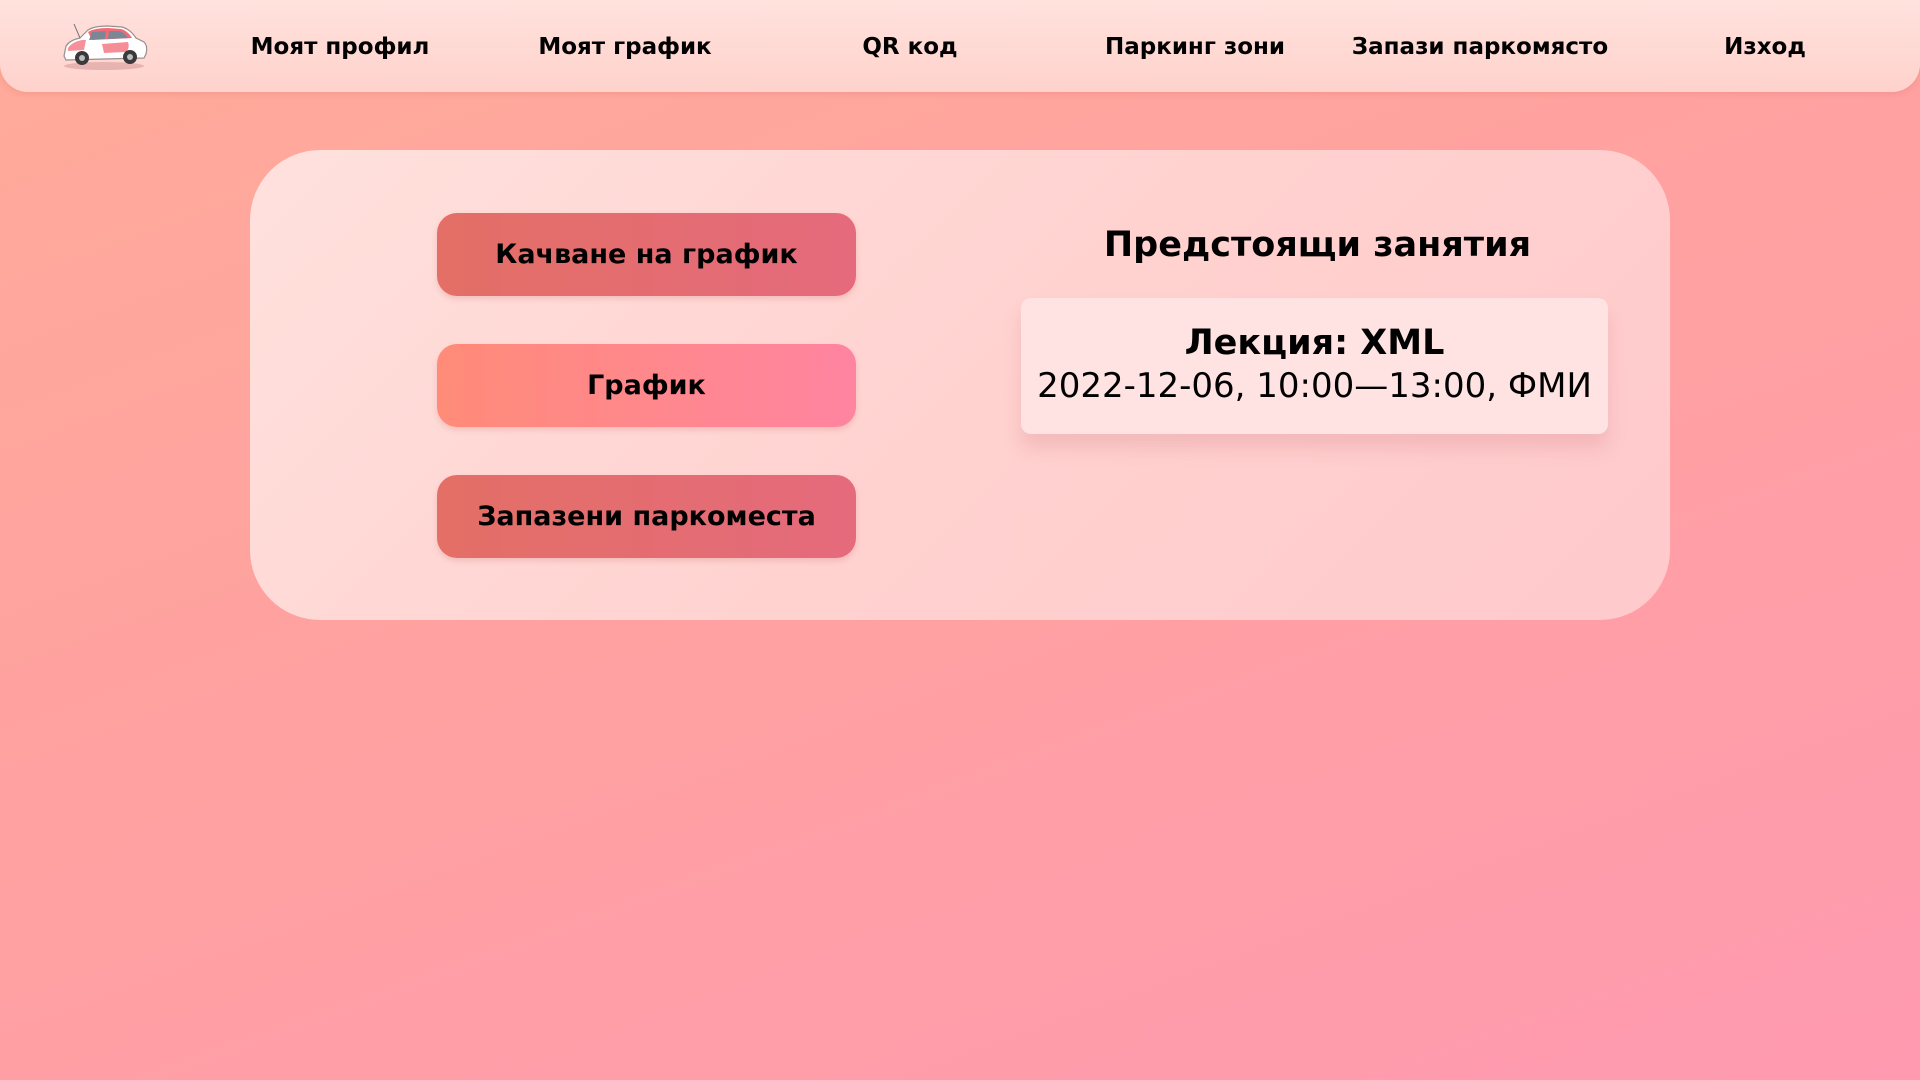 The image size is (1920, 1080). What do you see at coordinates (1765, 47) in the screenshot?
I see `nav-logout: Изход` at bounding box center [1765, 47].